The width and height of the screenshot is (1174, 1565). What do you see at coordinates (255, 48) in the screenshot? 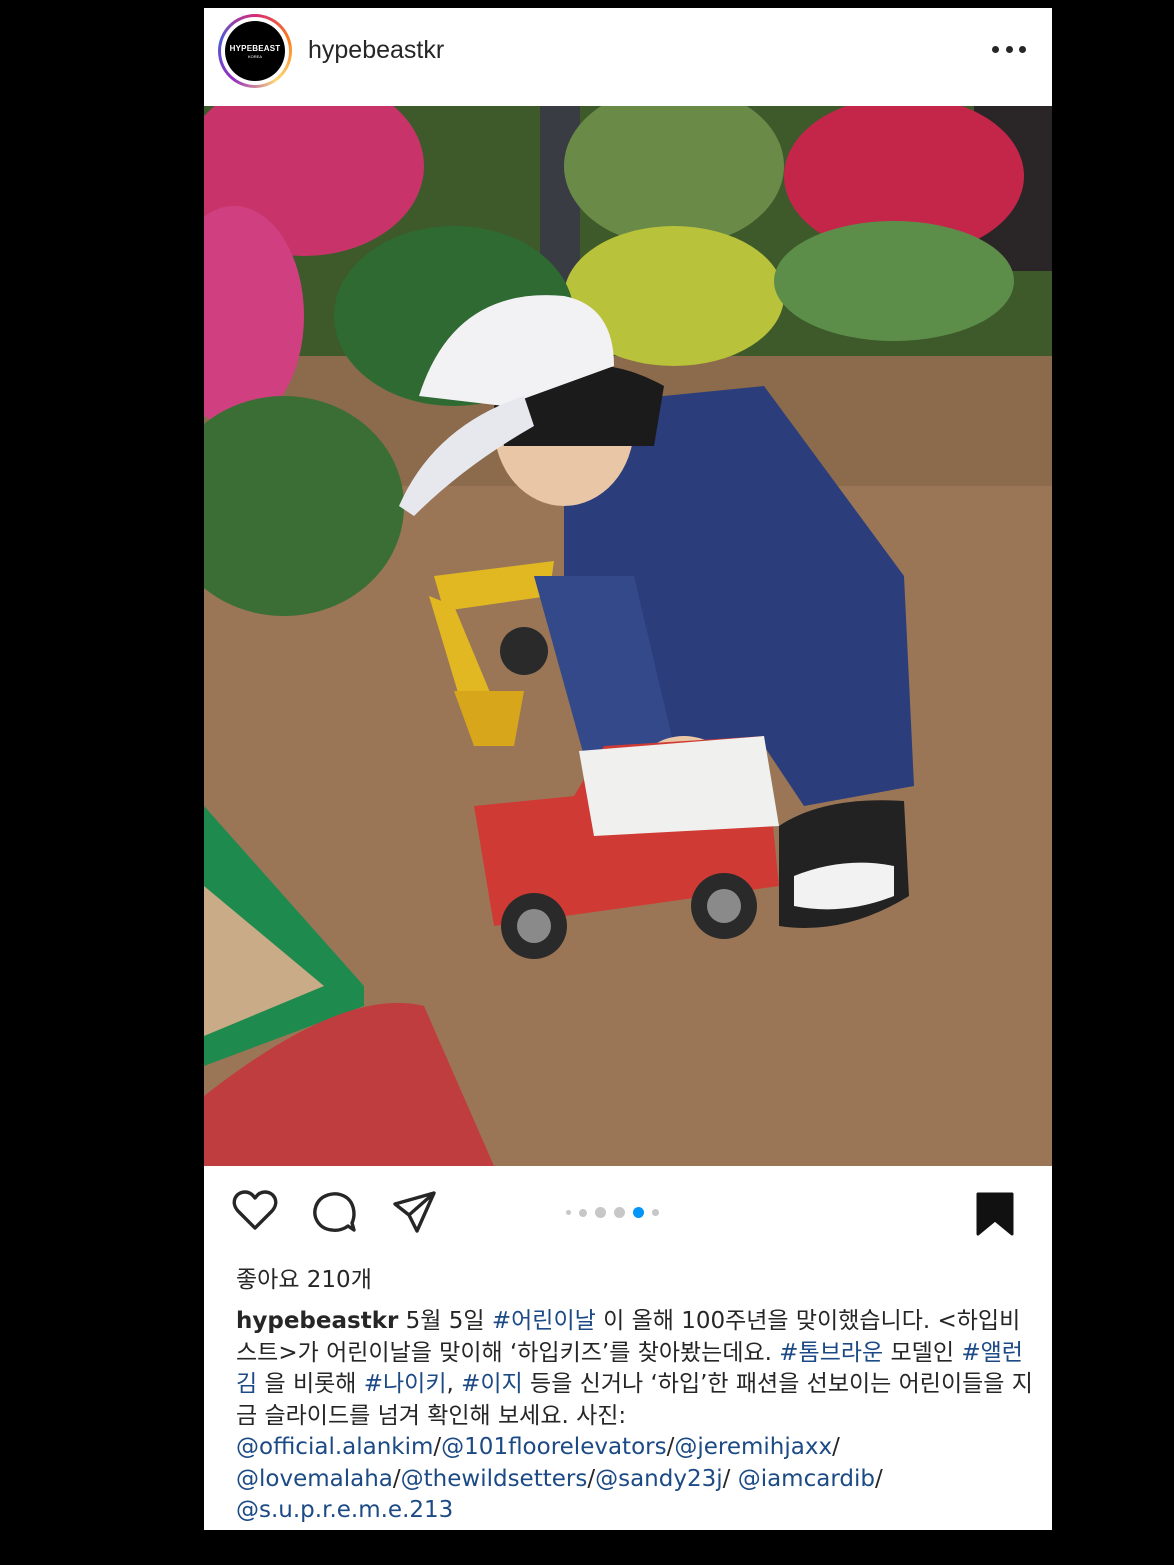
I see `avatar-logo-text: HYPEBEAST` at bounding box center [255, 48].